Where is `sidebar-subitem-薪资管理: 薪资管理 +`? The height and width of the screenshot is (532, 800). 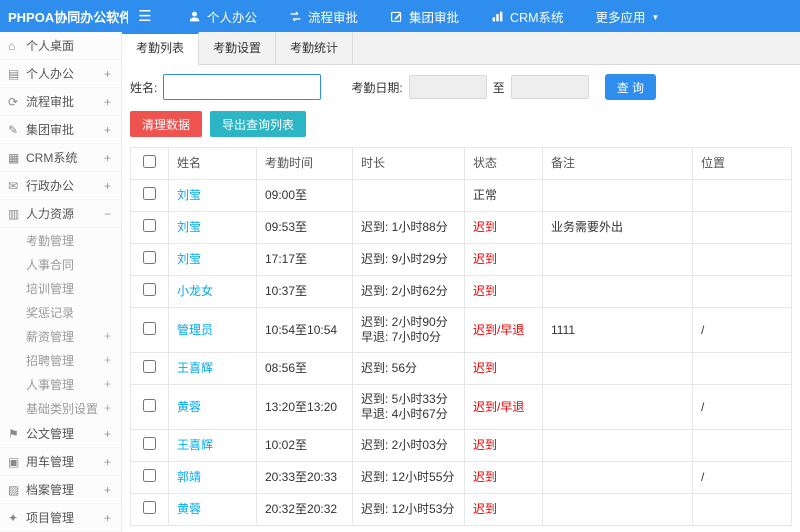
sidebar-subitem-薪资管理: 薪资管理 + is located at coordinates (60, 336).